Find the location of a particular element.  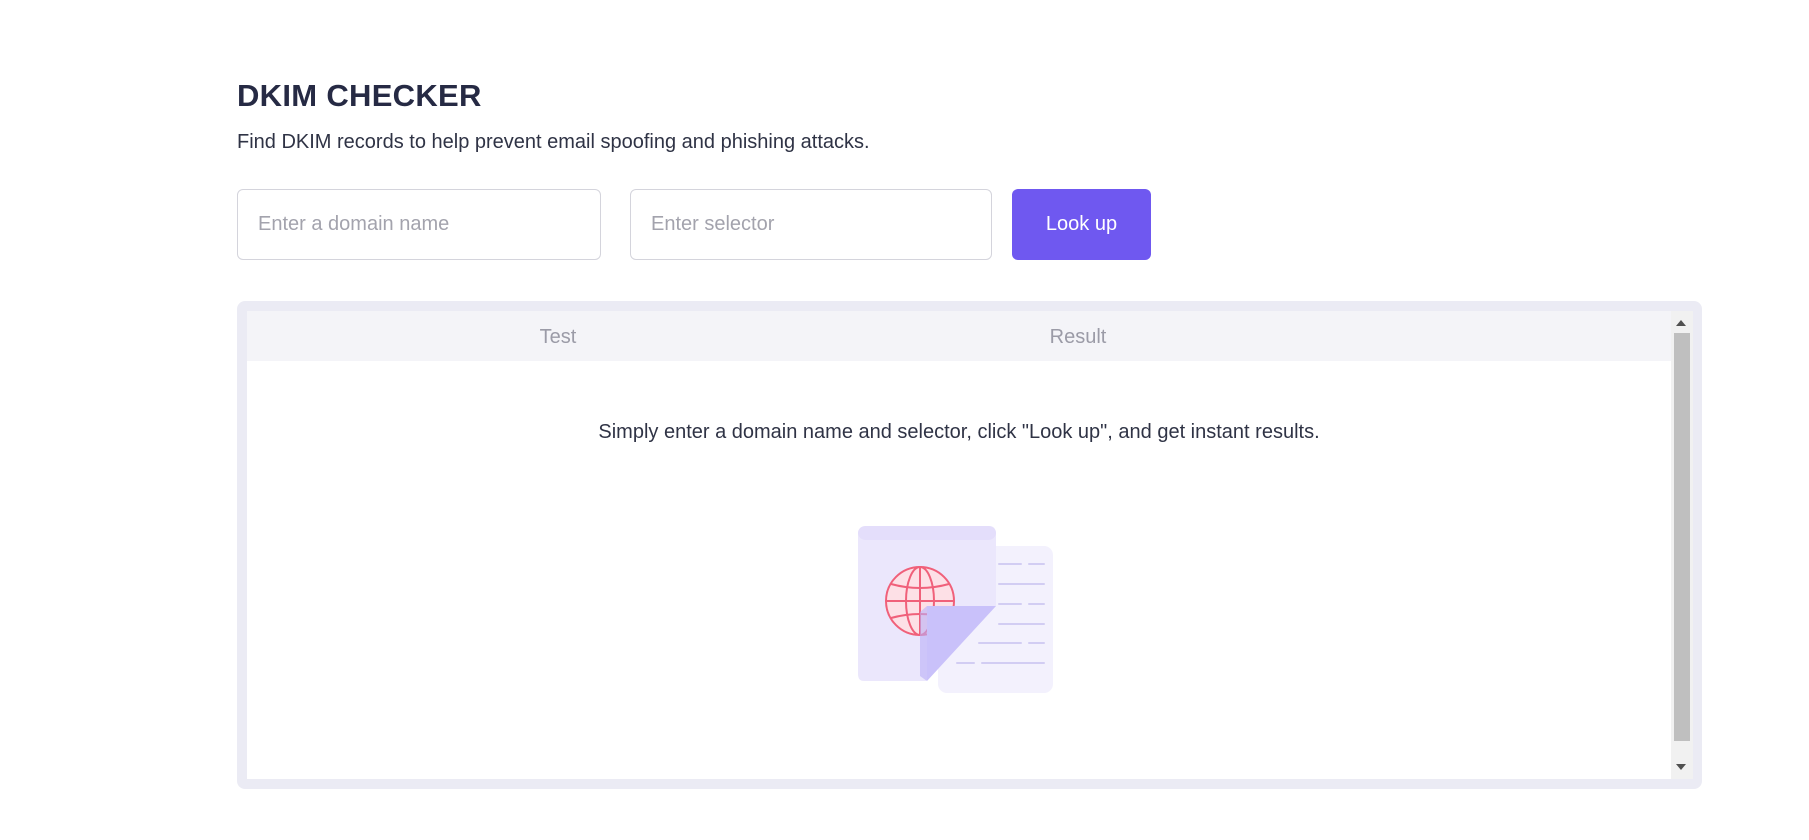

page-title: DKIM CHECKER is located at coordinates (359, 95).